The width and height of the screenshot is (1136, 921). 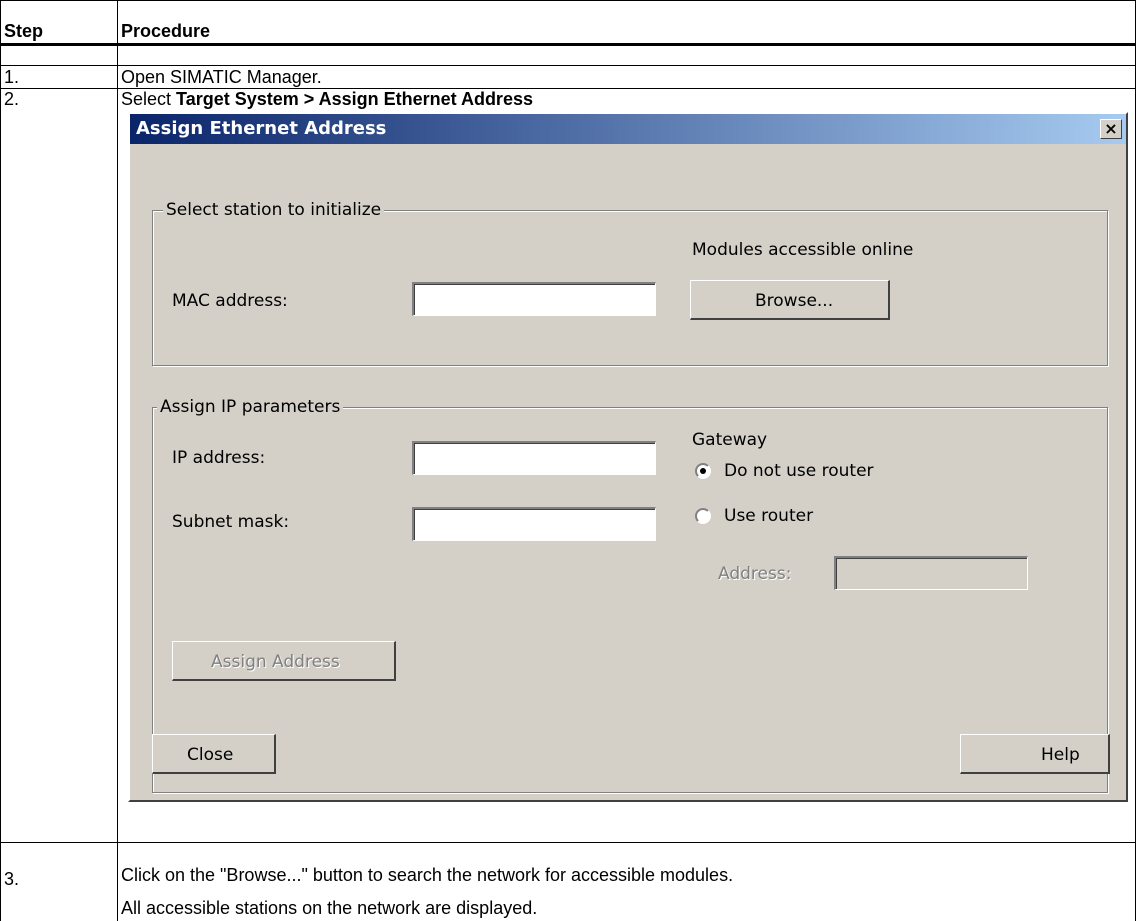 What do you see at coordinates (534, 458) in the screenshot?
I see `ip-address-field` at bounding box center [534, 458].